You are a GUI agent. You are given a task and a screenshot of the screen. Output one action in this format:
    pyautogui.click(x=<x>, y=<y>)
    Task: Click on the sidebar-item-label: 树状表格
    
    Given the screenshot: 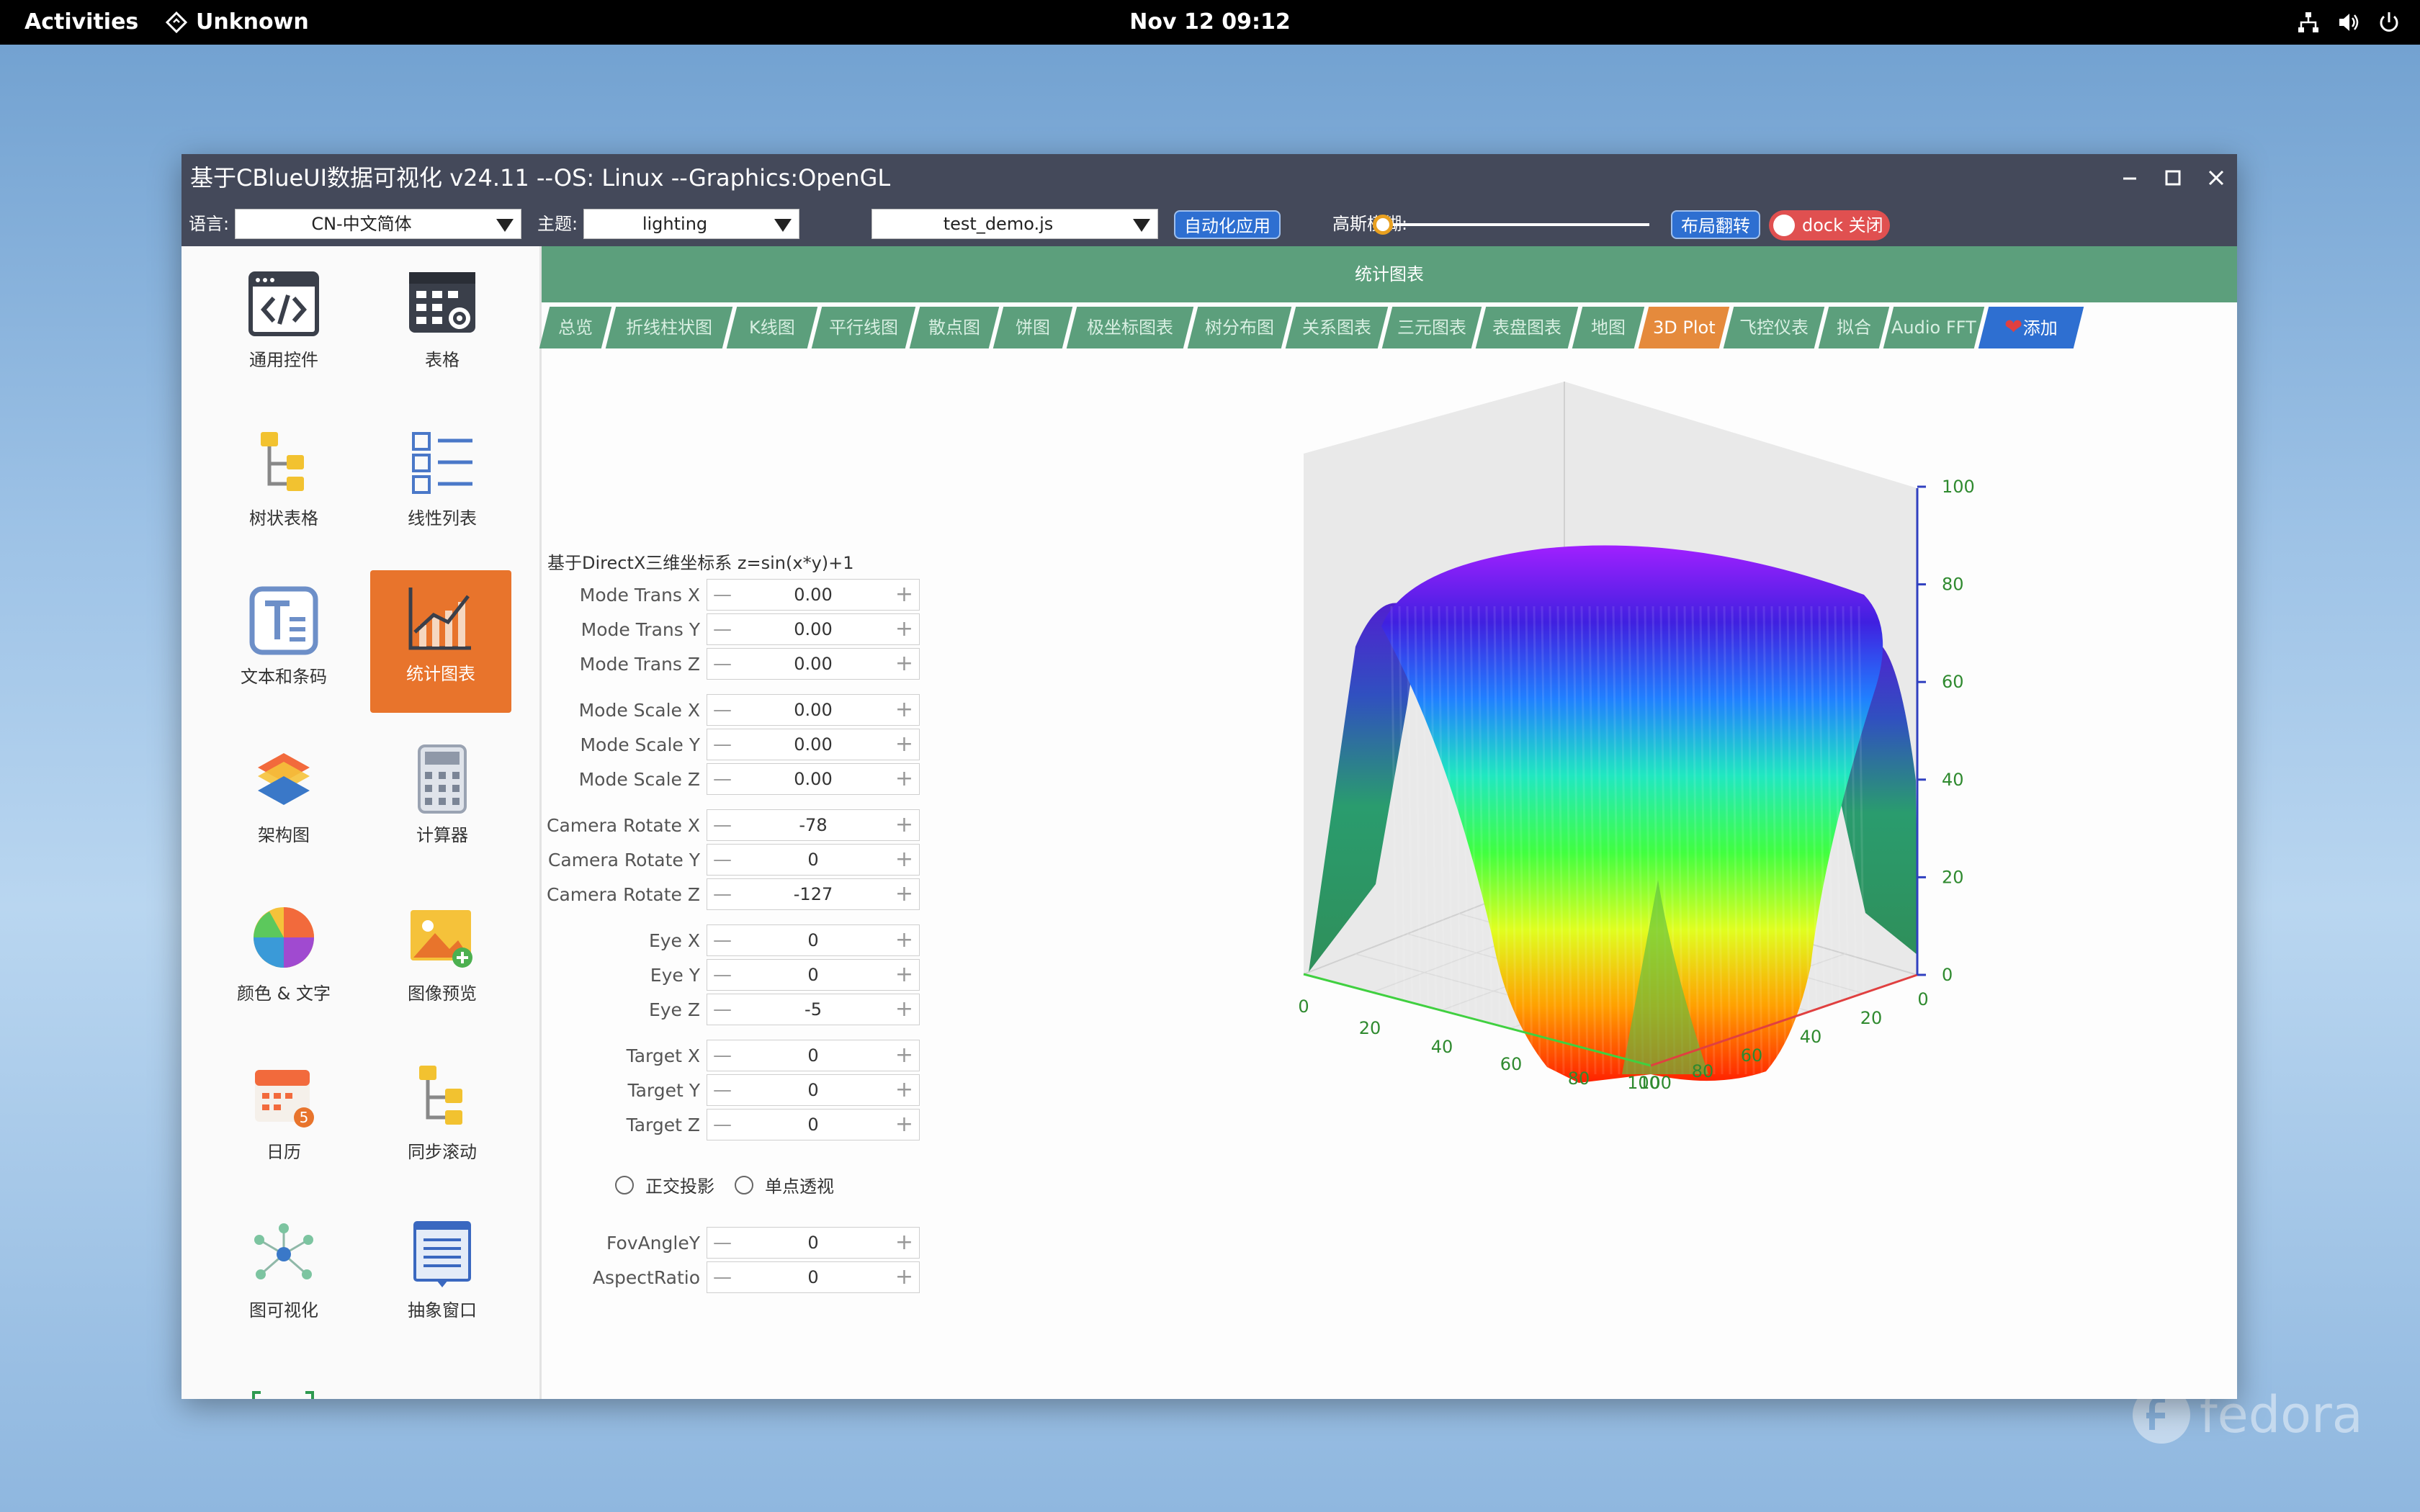 What is the action you would take?
    pyautogui.click(x=283, y=518)
    